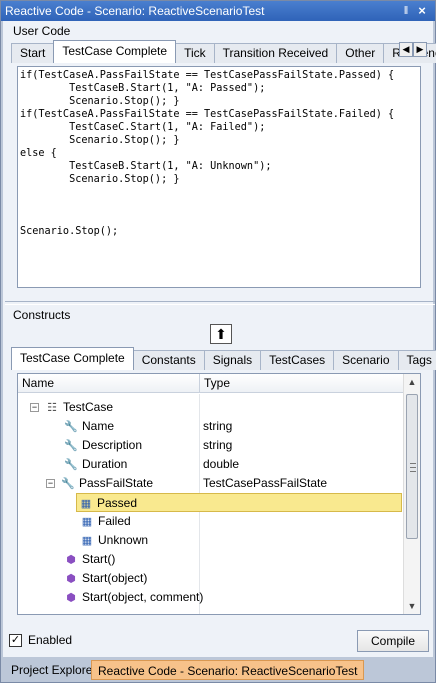 Image resolution: width=436 pixels, height=683 pixels. I want to click on constructs-label: Constructs, so click(42, 315).